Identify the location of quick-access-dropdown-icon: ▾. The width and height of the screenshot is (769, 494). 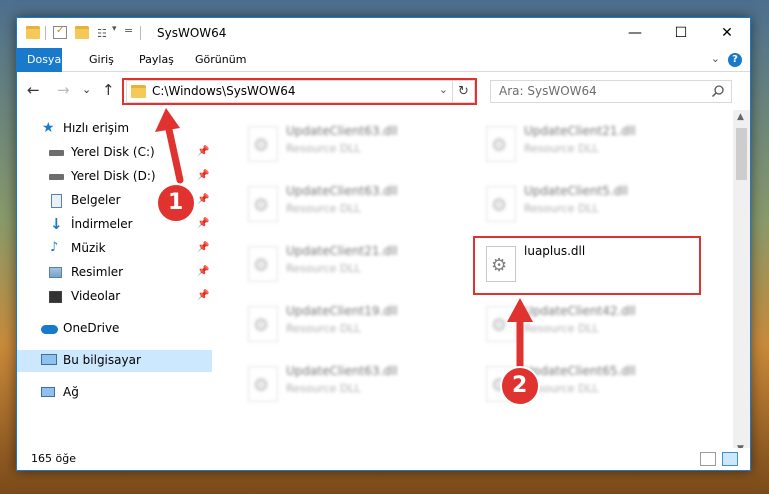
(114, 29).